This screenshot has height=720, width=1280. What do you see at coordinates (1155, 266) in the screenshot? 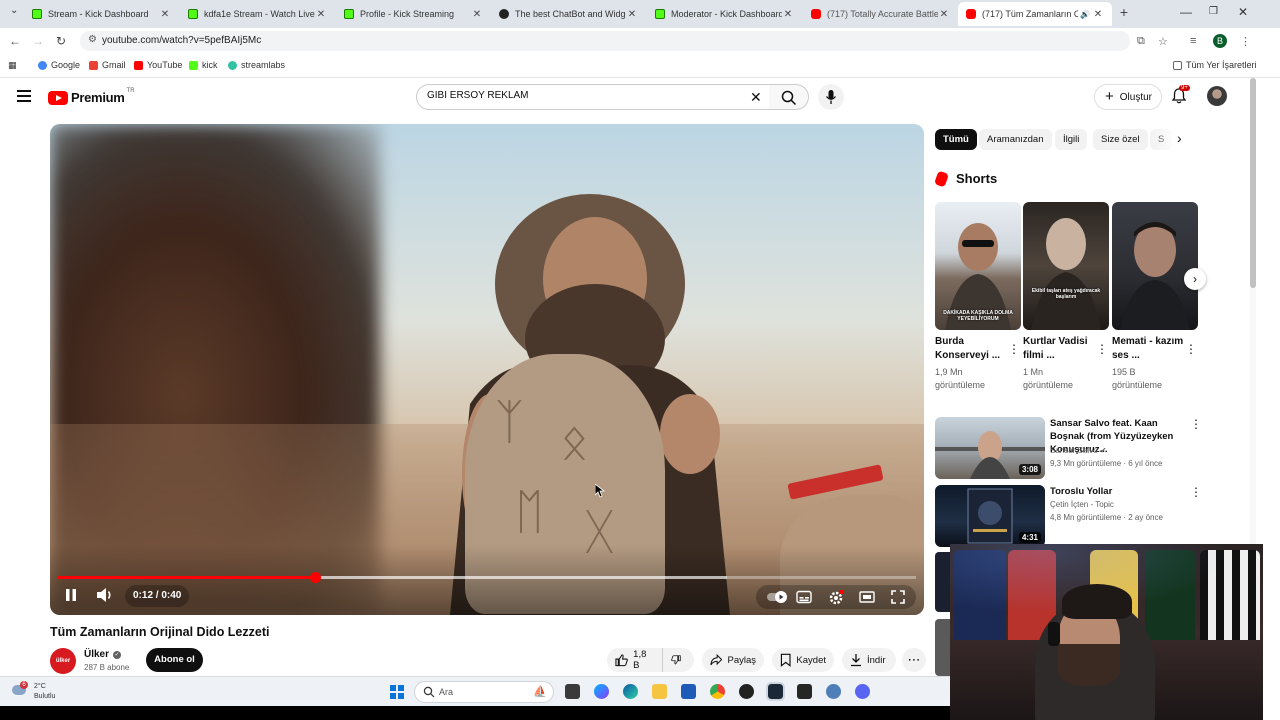
I see `short-thumbnail` at bounding box center [1155, 266].